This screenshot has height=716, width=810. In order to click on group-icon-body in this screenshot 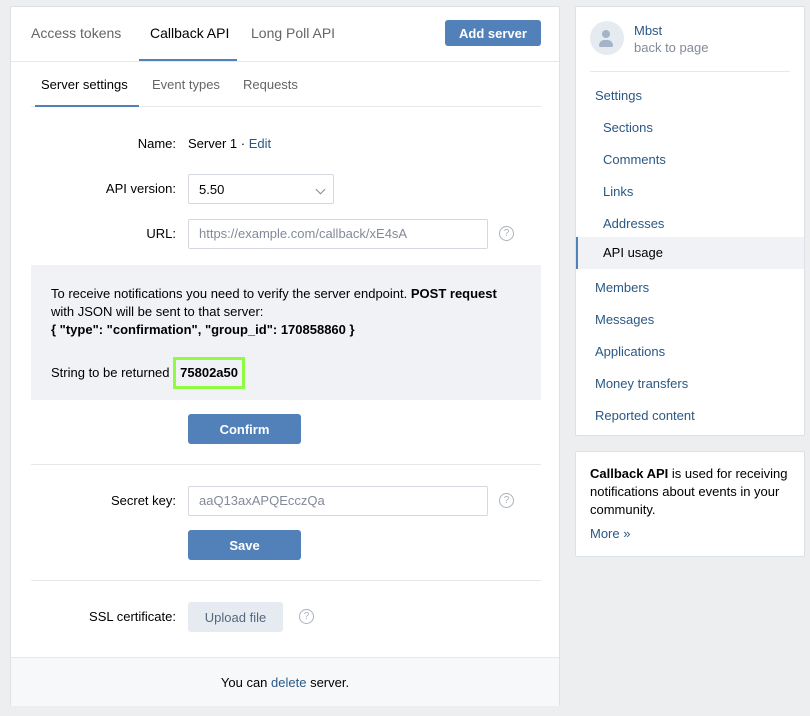, I will do `click(606, 43)`.